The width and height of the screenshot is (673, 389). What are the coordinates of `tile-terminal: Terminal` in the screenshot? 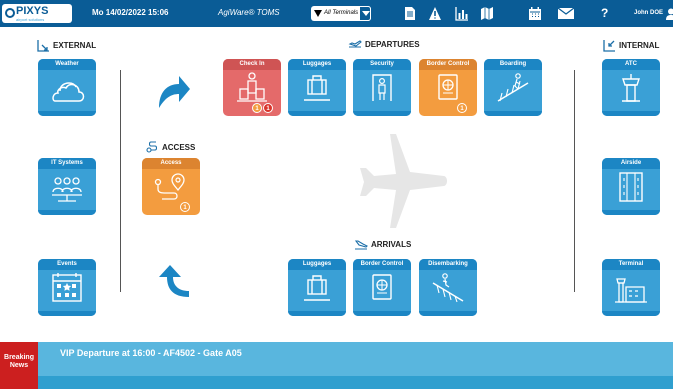 It's located at (631, 287).